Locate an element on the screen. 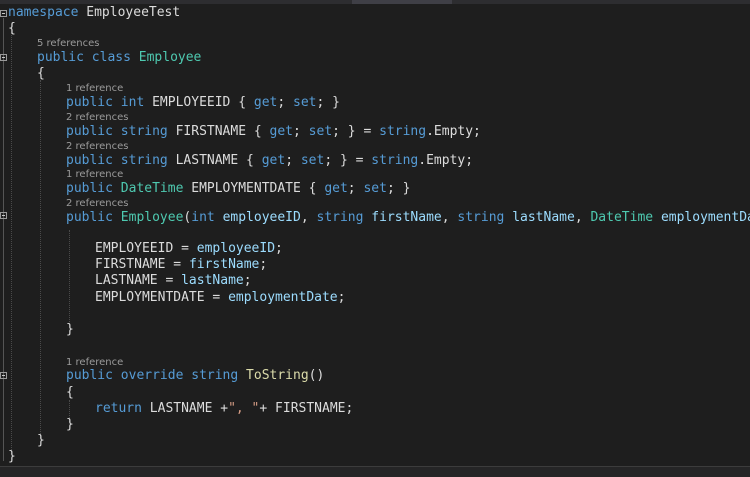 The height and width of the screenshot is (477, 750). document-tab is located at coordinates (402, 2).